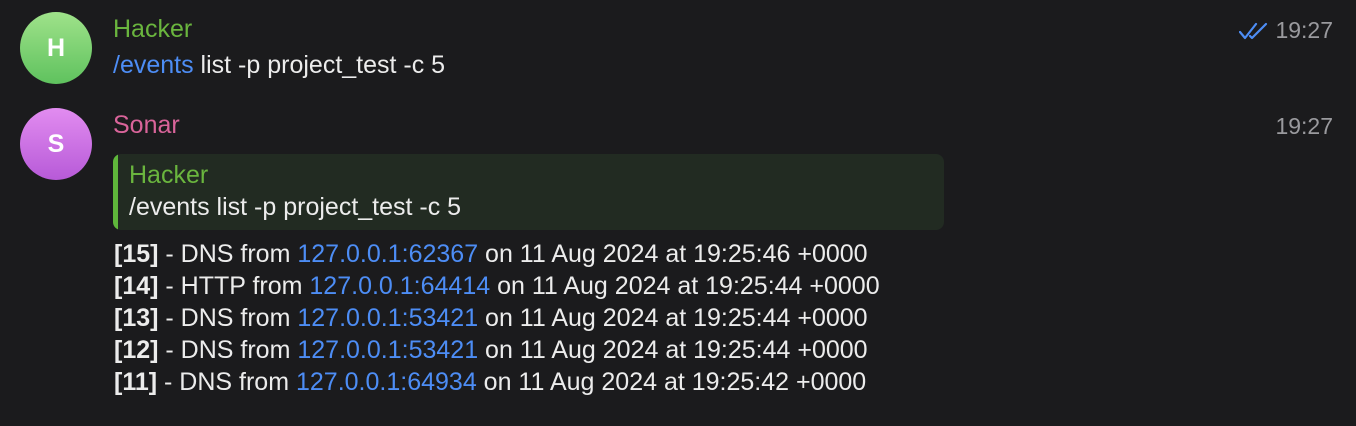 The height and width of the screenshot is (426, 1356). I want to click on avatar: H, so click(56, 48).